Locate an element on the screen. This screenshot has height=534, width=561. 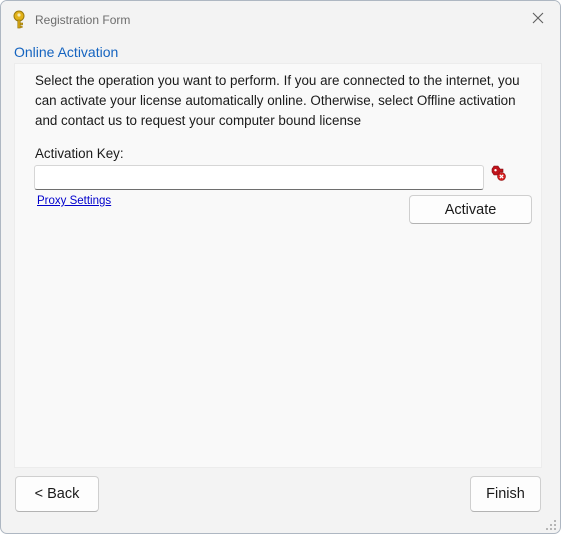
finish-button: Finish is located at coordinates (505, 494).